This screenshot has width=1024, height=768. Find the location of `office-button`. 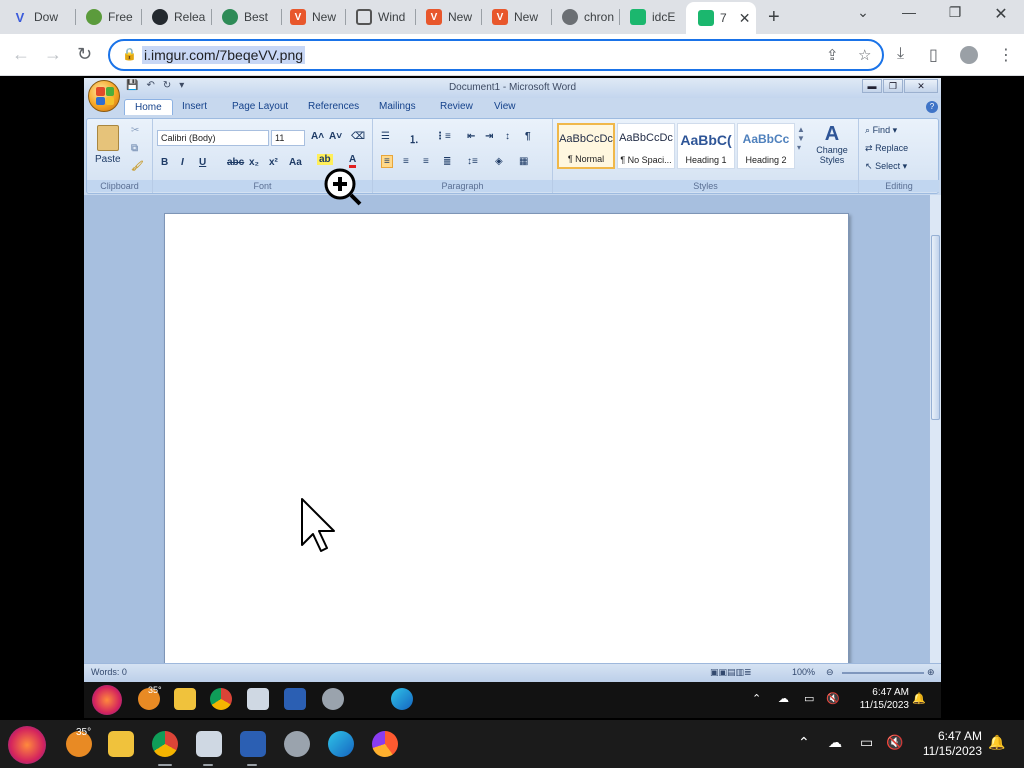

office-button is located at coordinates (104, 96).